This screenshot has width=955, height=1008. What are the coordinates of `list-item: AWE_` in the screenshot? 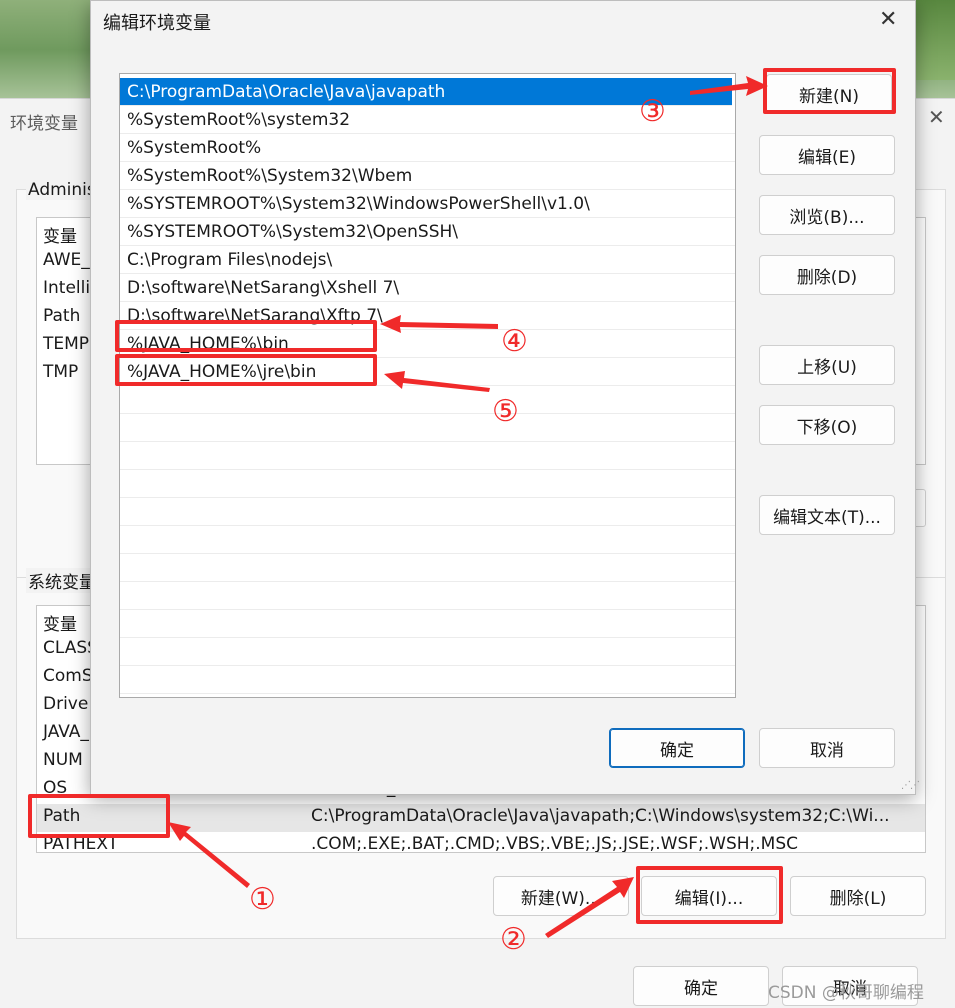 It's located at (66, 260).